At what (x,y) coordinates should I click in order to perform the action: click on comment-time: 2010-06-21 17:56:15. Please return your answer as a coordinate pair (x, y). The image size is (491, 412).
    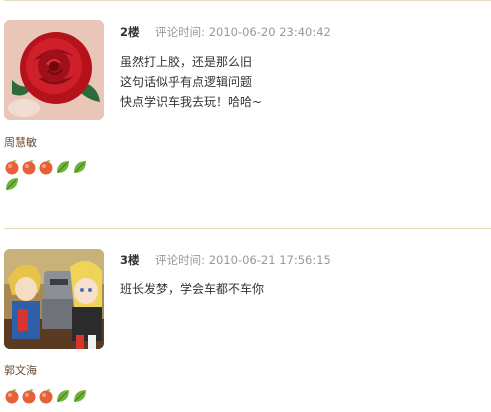
    Looking at the image, I should click on (269, 260).